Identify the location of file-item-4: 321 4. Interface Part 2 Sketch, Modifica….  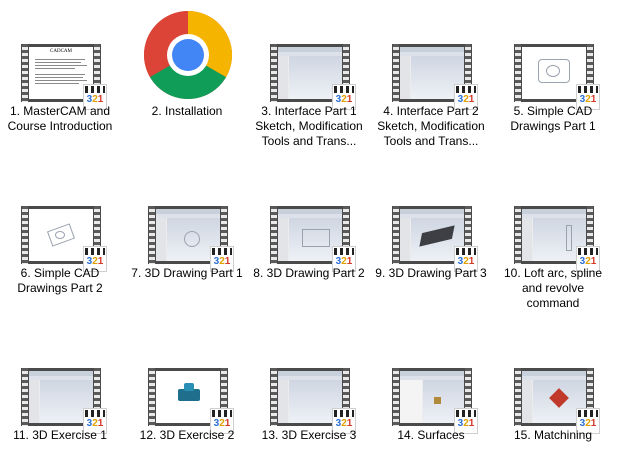
(431, 75).